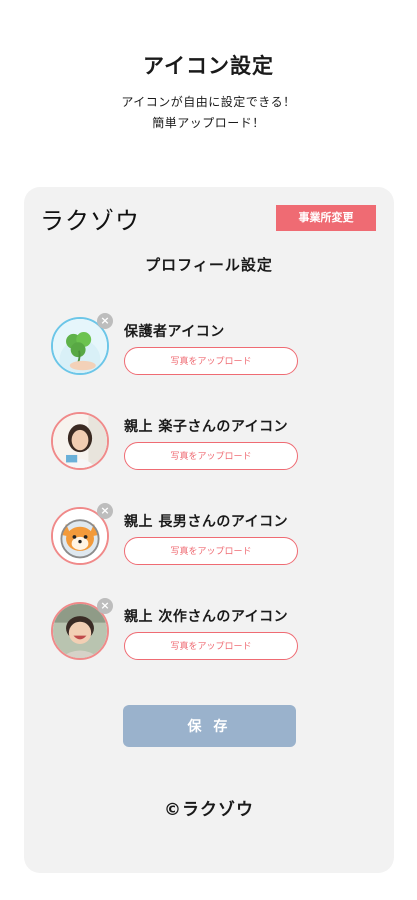 The width and height of the screenshot is (417, 900). Describe the element at coordinates (208, 123) in the screenshot. I see `subtitle-line-2: 簡単アップロード！` at that location.